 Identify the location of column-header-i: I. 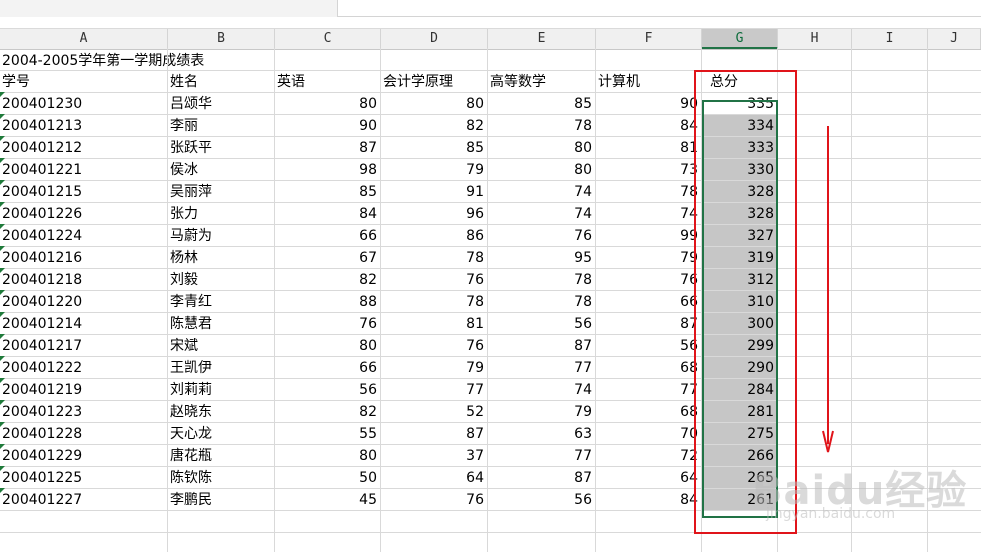
(890, 39).